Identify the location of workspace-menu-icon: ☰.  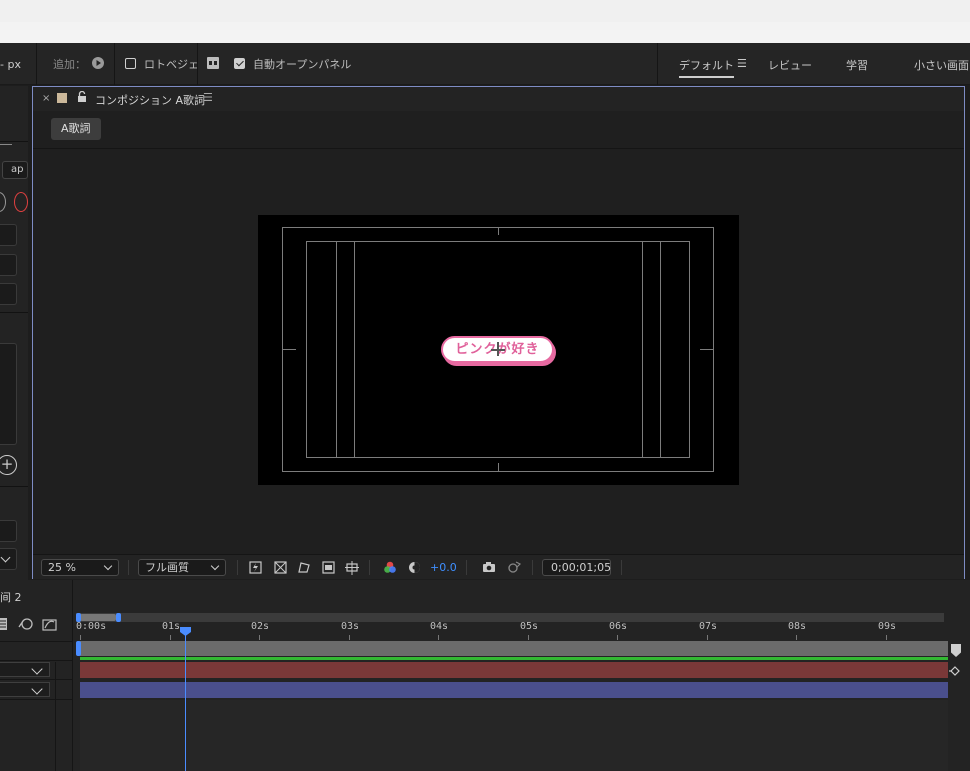
(742, 63).